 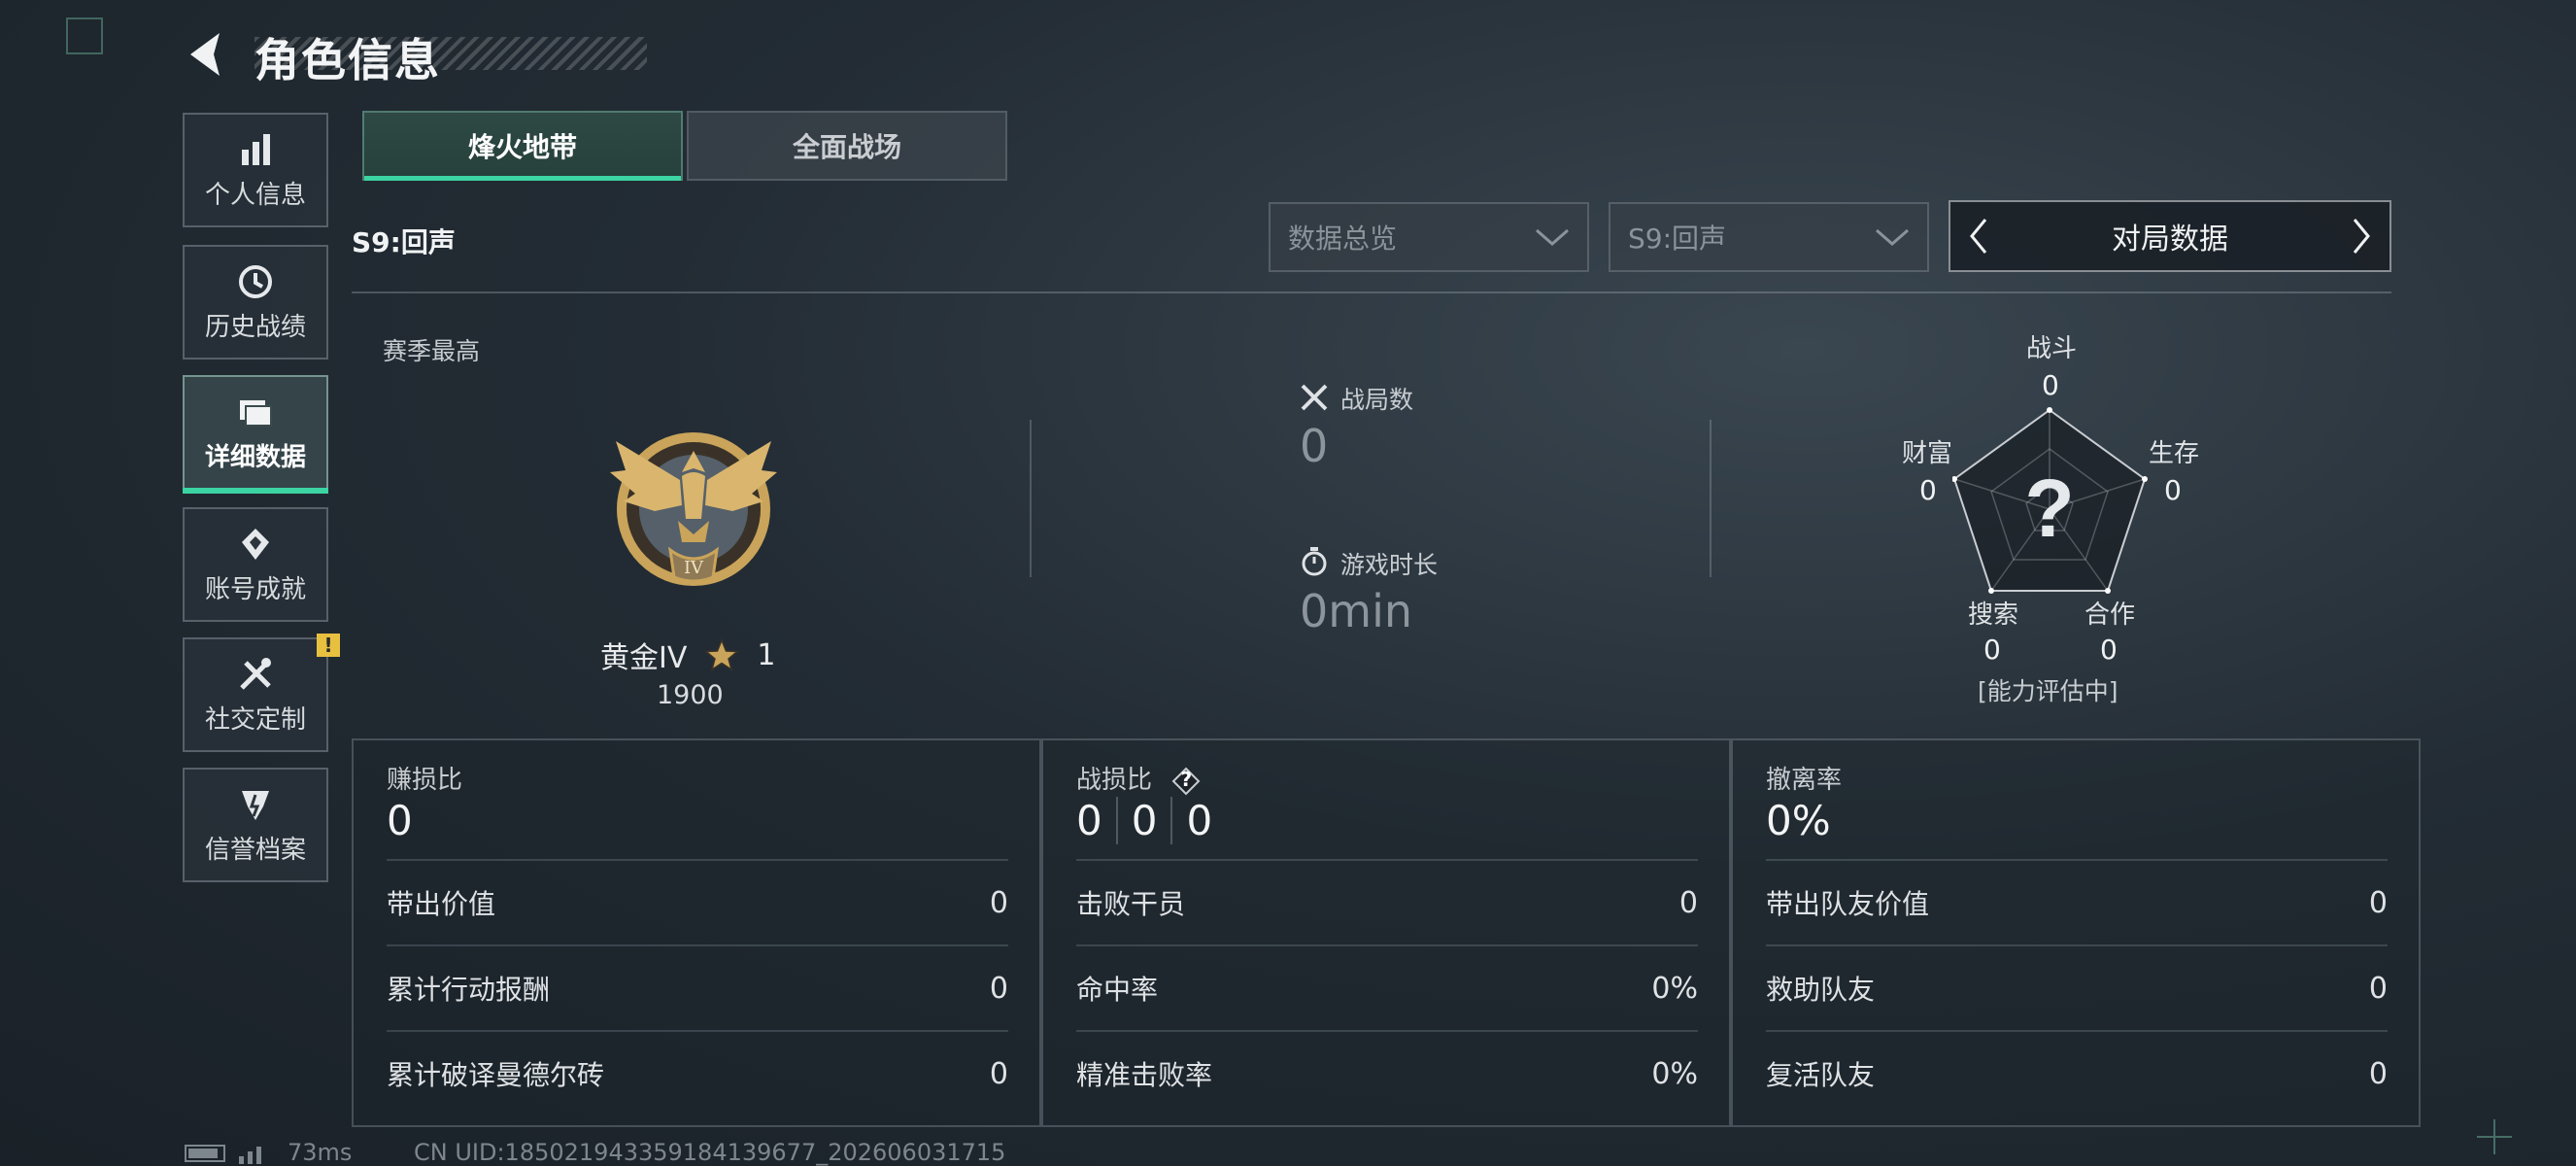 What do you see at coordinates (2050, 501) in the screenshot?
I see `ability-radar-chart: ?` at bounding box center [2050, 501].